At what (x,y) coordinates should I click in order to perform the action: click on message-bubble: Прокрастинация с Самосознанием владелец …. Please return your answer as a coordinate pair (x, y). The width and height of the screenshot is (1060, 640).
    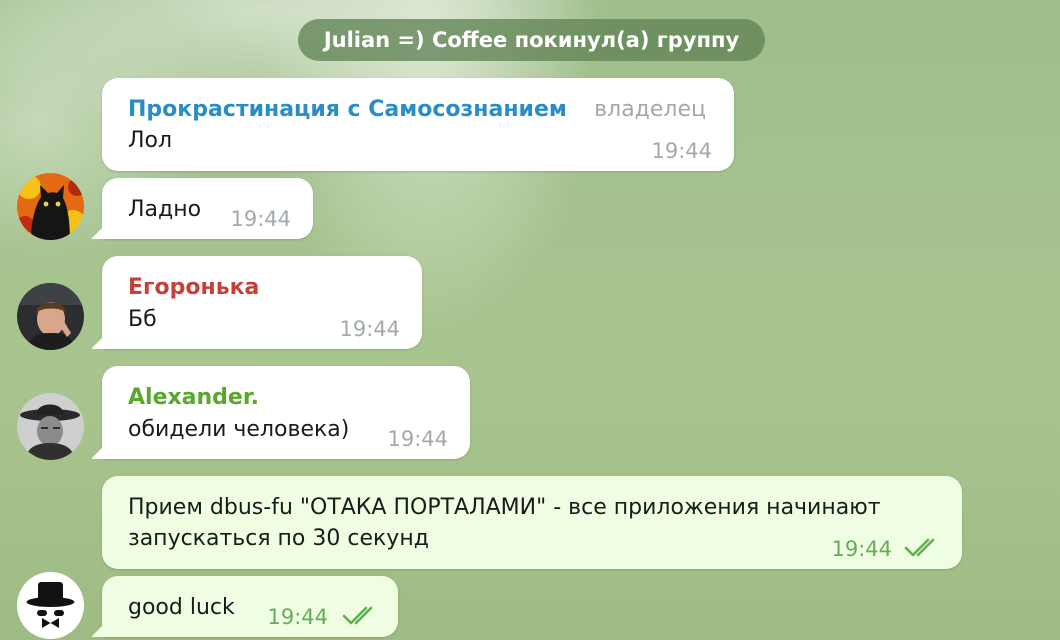
    Looking at the image, I should click on (418, 124).